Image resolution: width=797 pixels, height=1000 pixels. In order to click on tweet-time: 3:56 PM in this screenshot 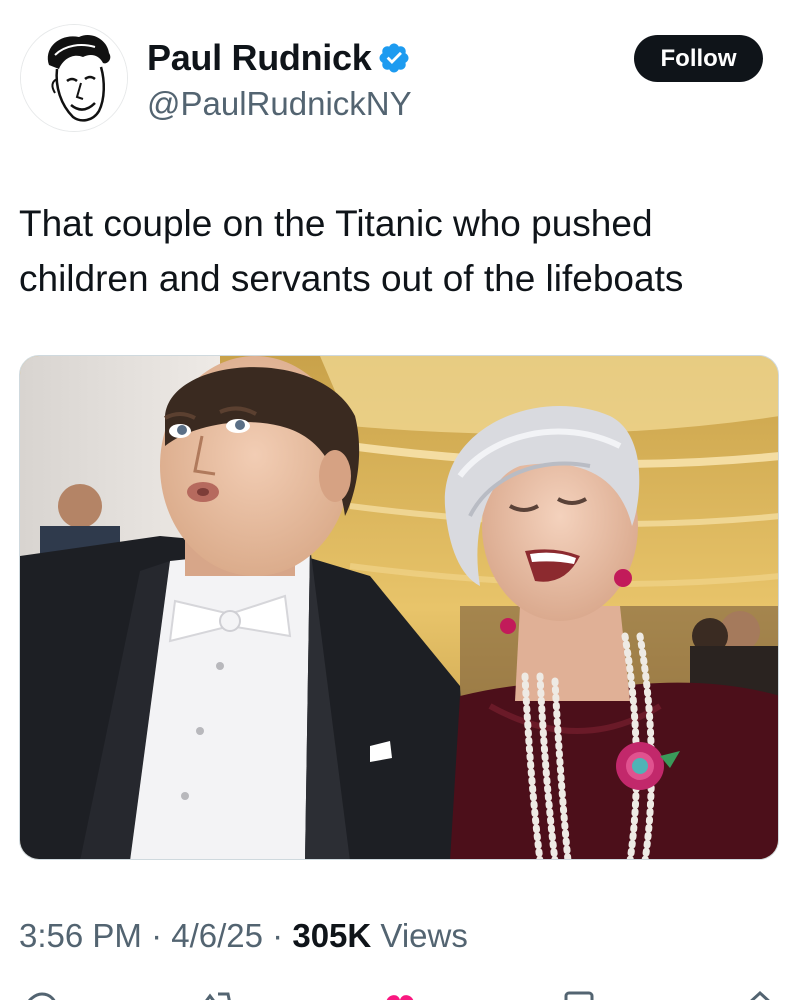, I will do `click(80, 935)`.